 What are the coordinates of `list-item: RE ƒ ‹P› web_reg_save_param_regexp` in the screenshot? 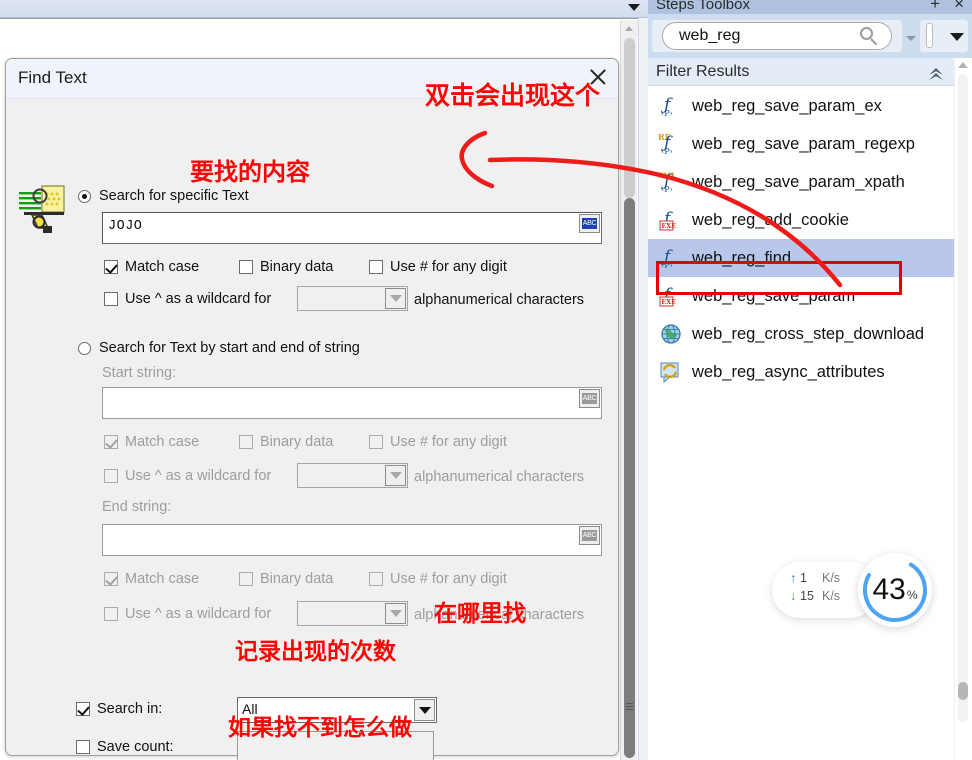 It's located at (801, 144).